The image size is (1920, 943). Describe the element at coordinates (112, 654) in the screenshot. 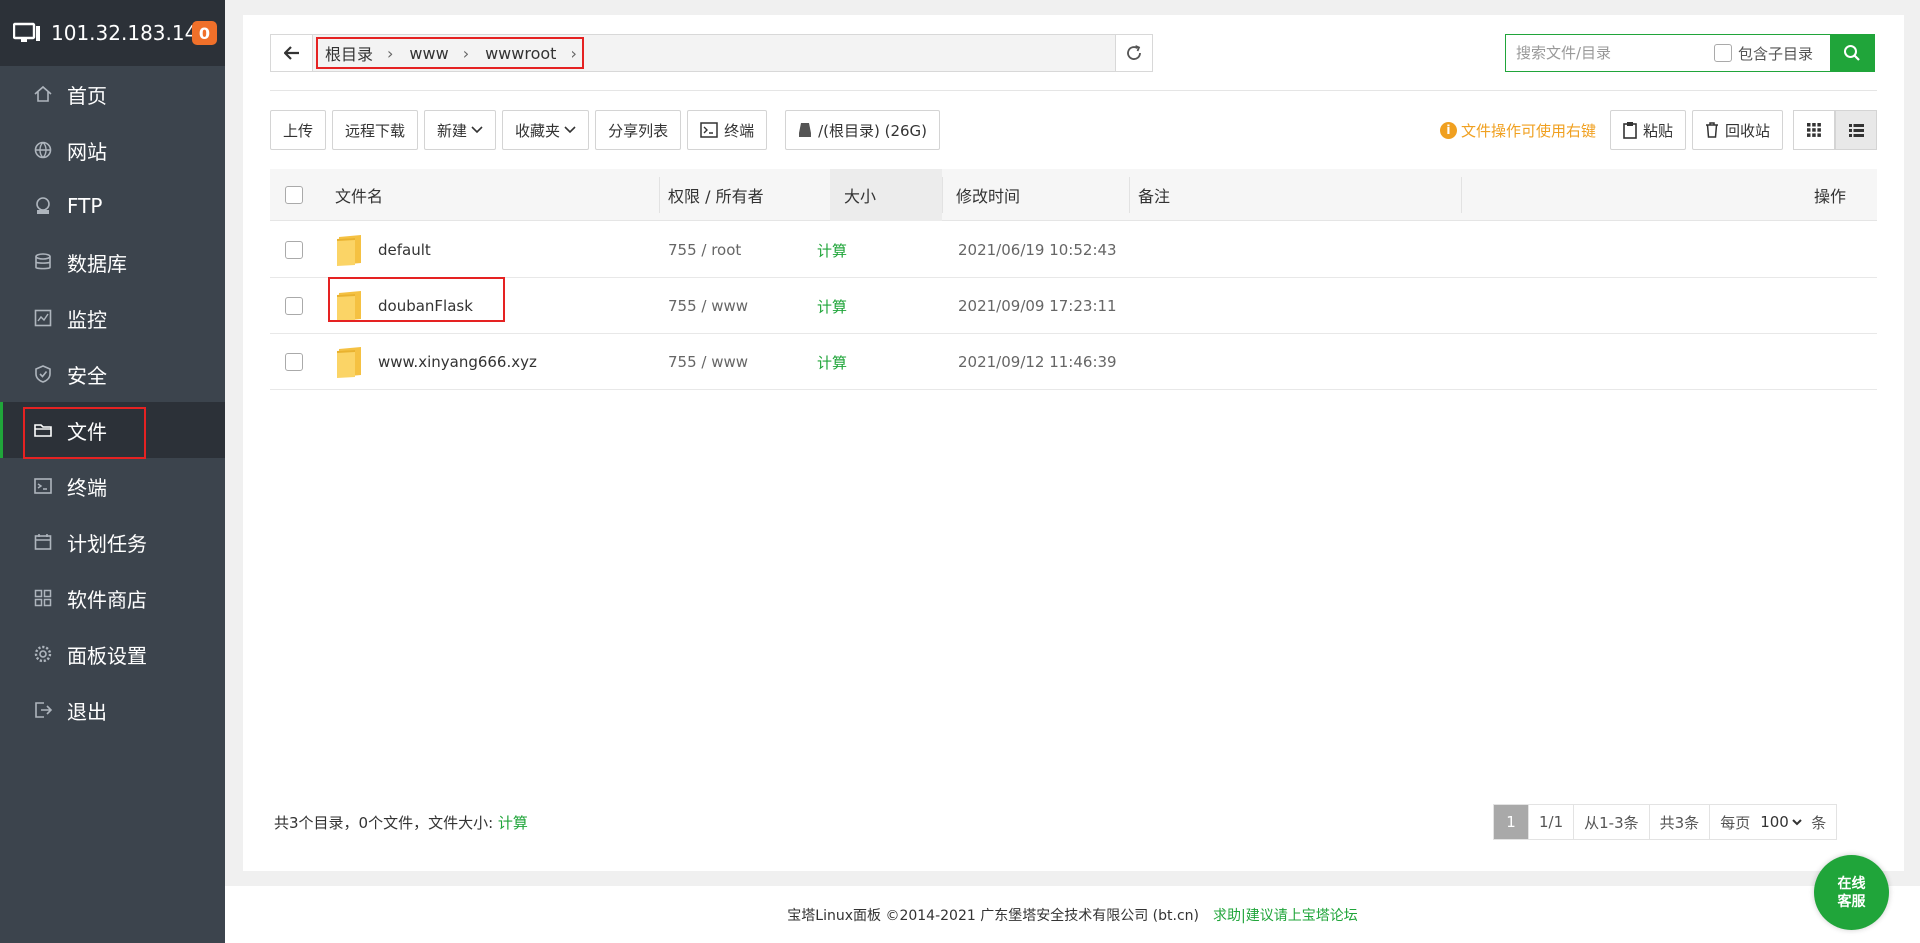

I see `sidebar-item-settings: 面板设置` at that location.